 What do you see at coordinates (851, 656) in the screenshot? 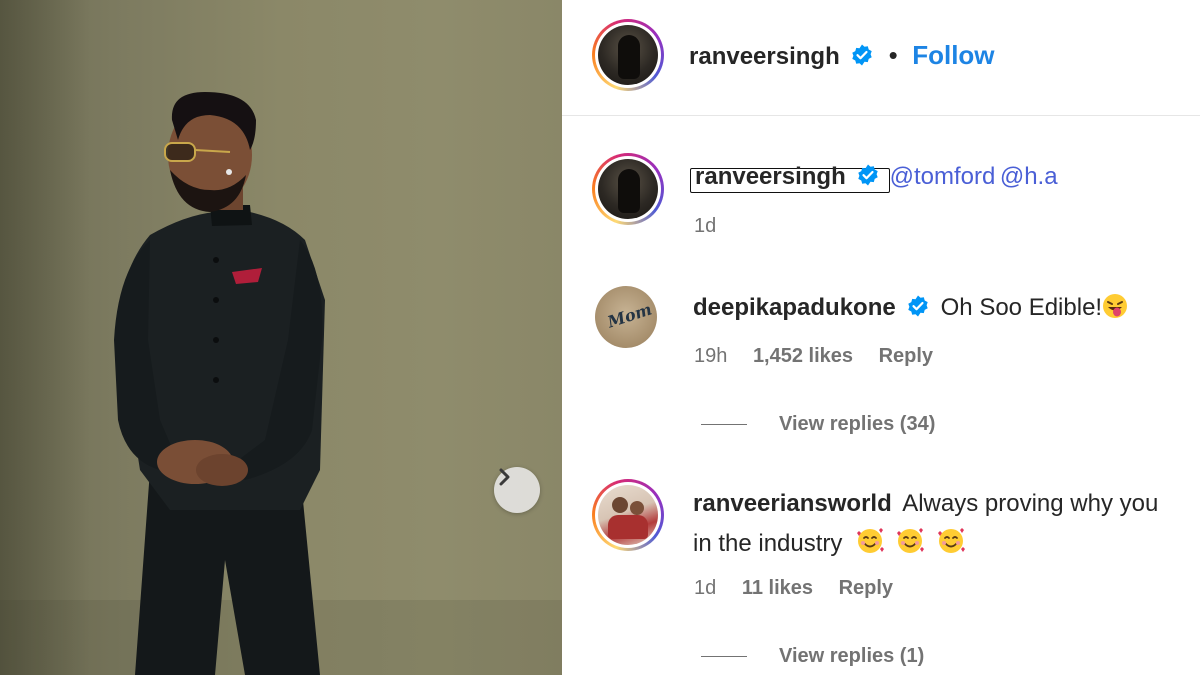
I see `comment-2-view-replies-label: View replies (1)` at bounding box center [851, 656].